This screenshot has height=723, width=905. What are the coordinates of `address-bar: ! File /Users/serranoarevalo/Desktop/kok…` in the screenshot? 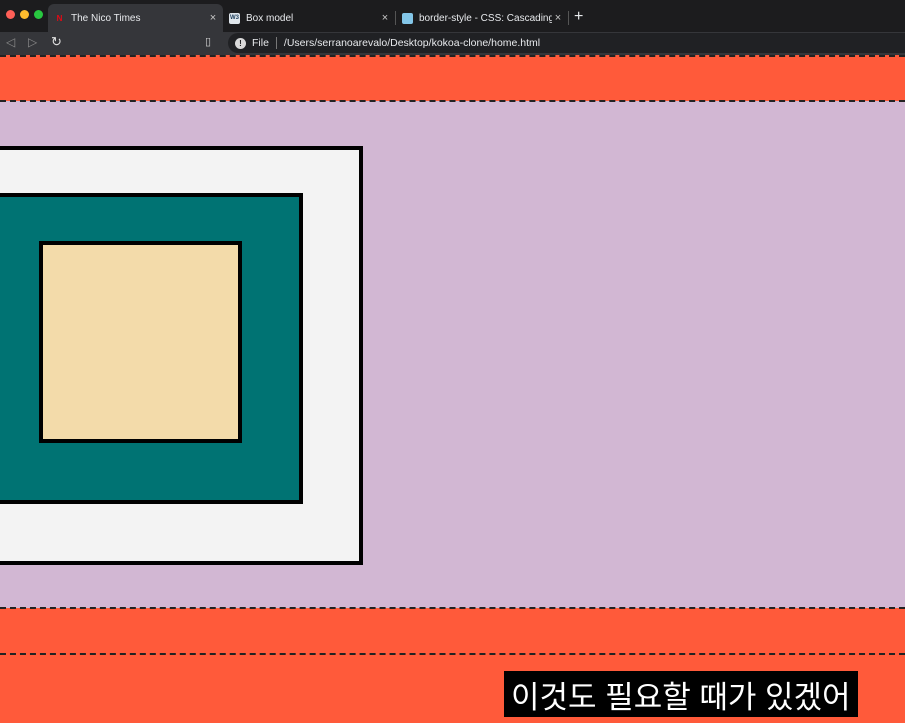 It's located at (566, 43).